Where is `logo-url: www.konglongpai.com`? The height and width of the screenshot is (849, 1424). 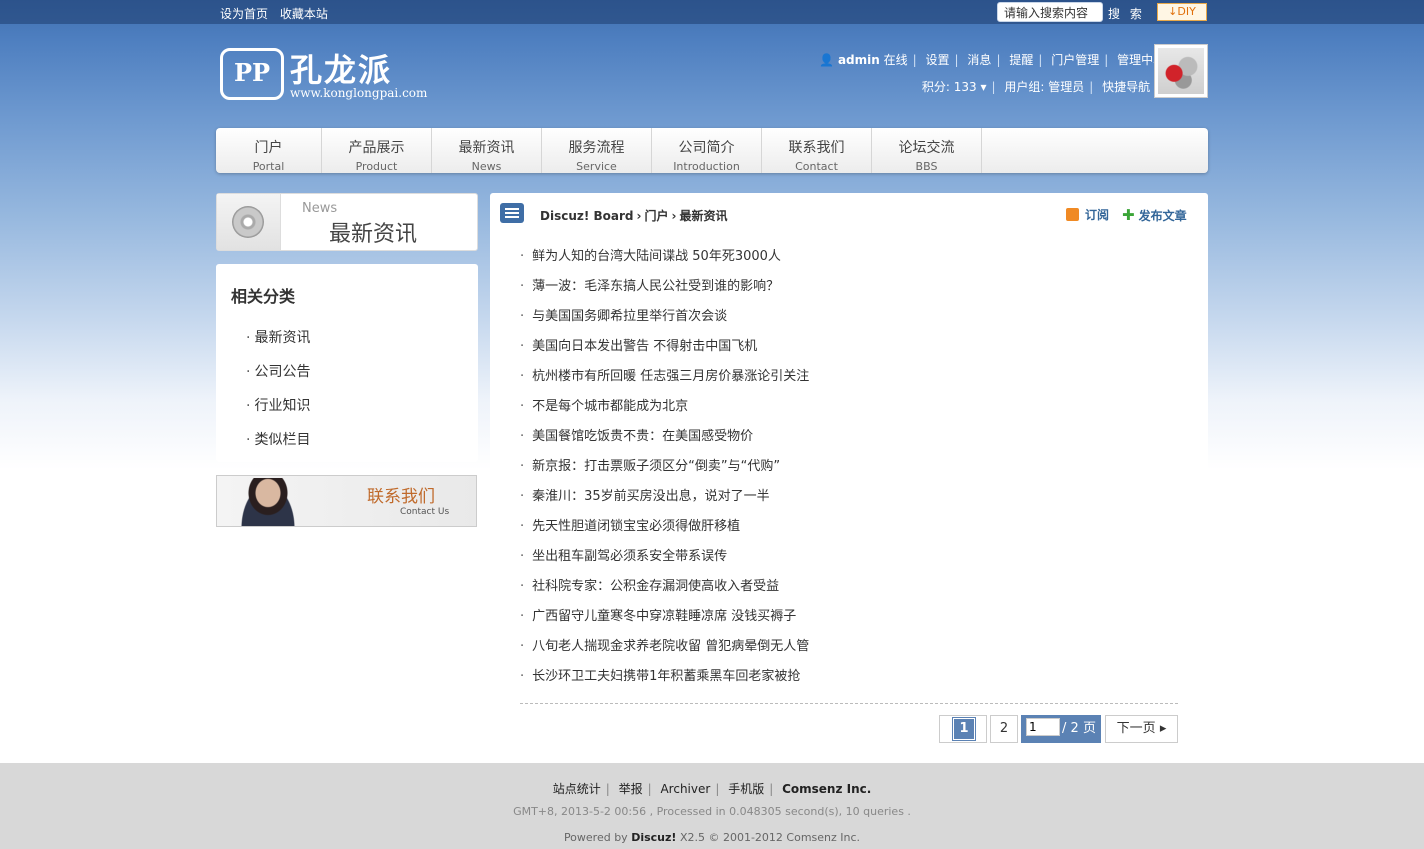 logo-url: www.konglongpai.com is located at coordinates (359, 93).